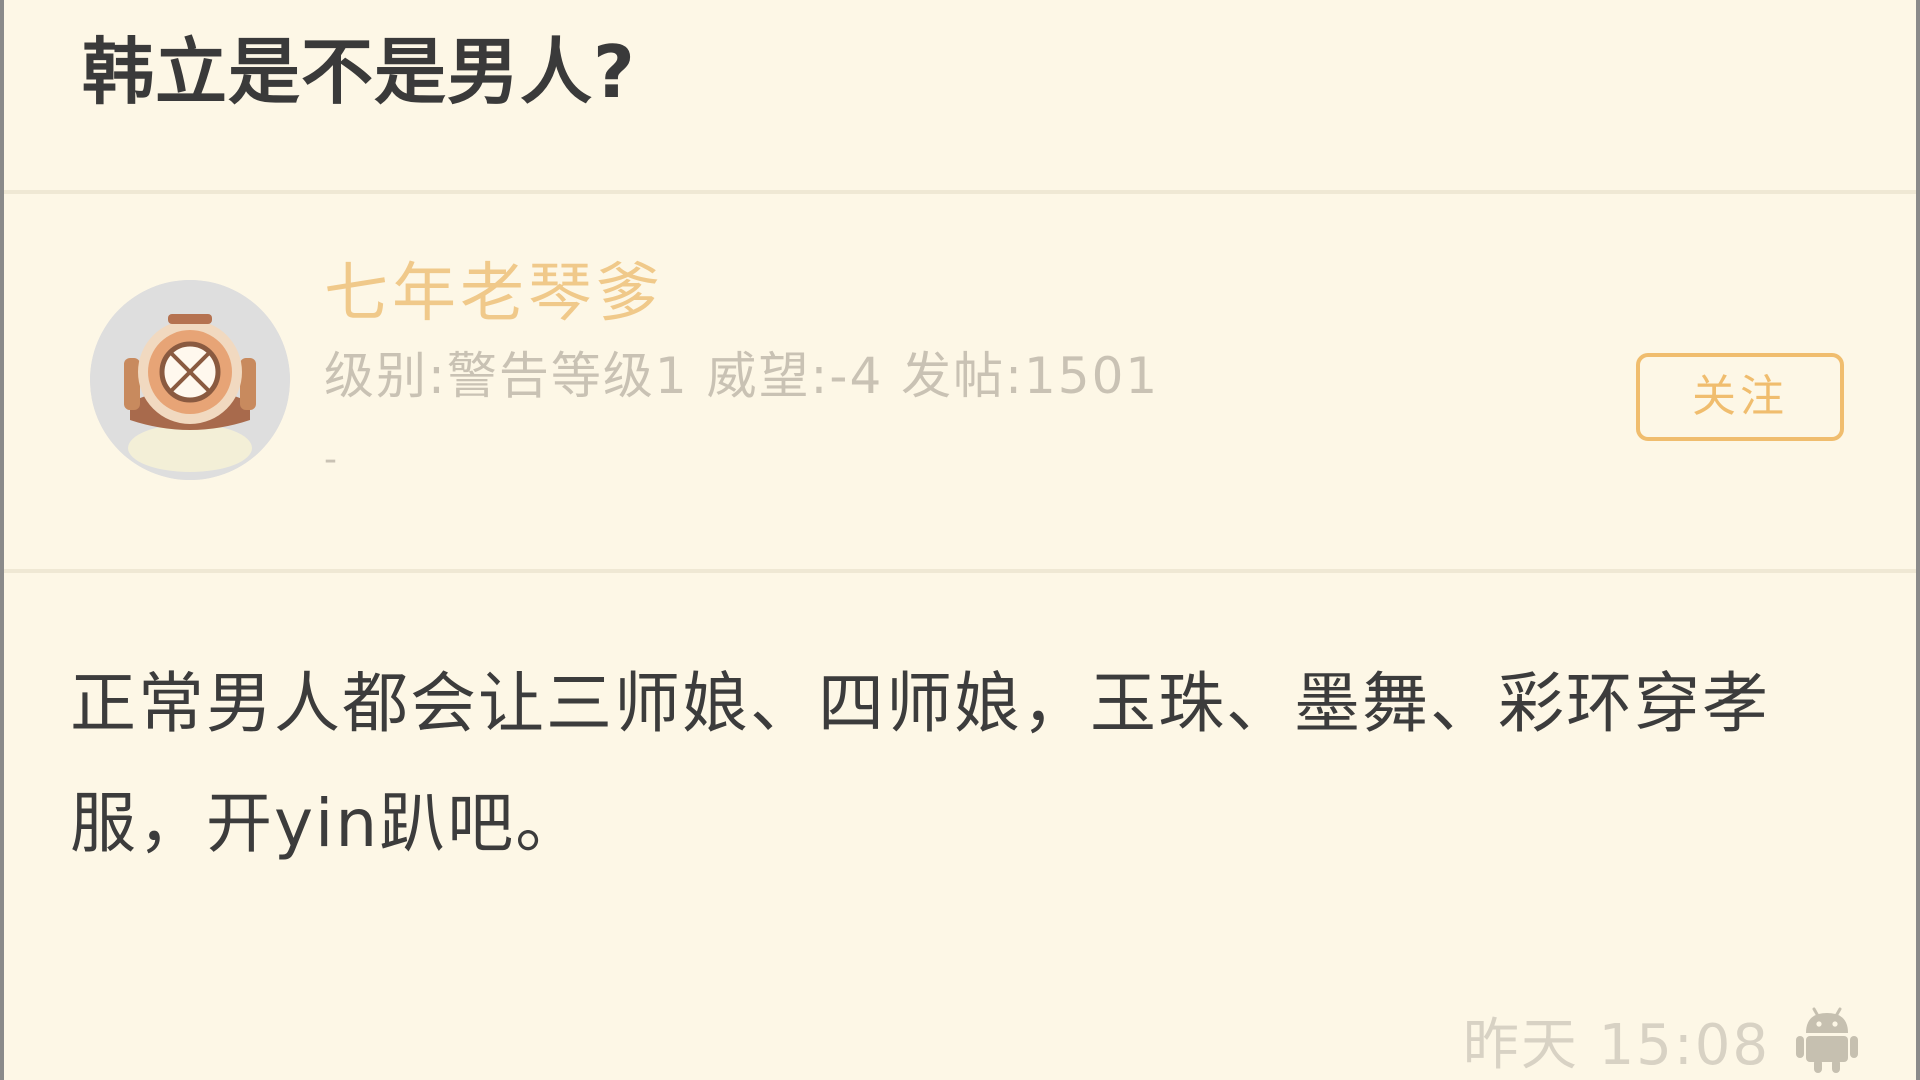 Image resolution: width=1920 pixels, height=1080 pixels. Describe the element at coordinates (1740, 397) in the screenshot. I see `follow-button: 关注` at that location.